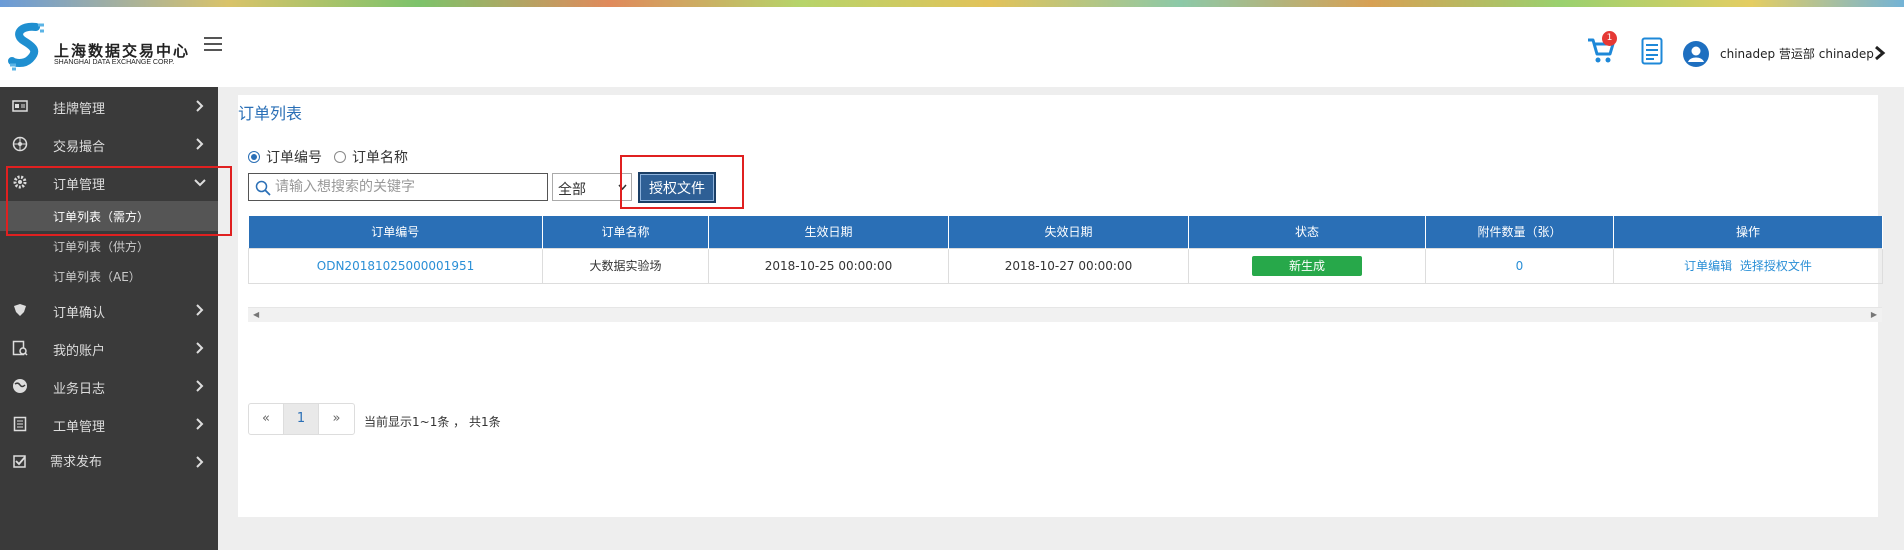  Describe the element at coordinates (1748, 232) in the screenshot. I see `column-header: 操作` at that location.